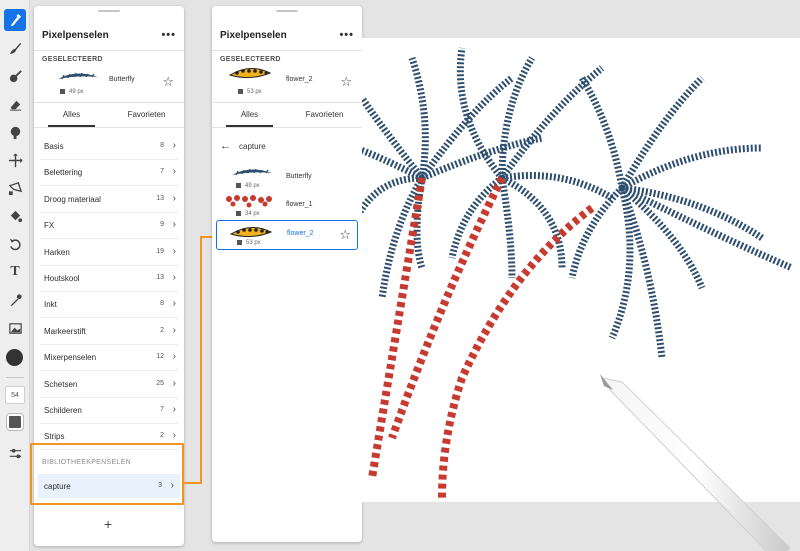  Describe the element at coordinates (63, 410) in the screenshot. I see `category-label: Schilderen` at that location.